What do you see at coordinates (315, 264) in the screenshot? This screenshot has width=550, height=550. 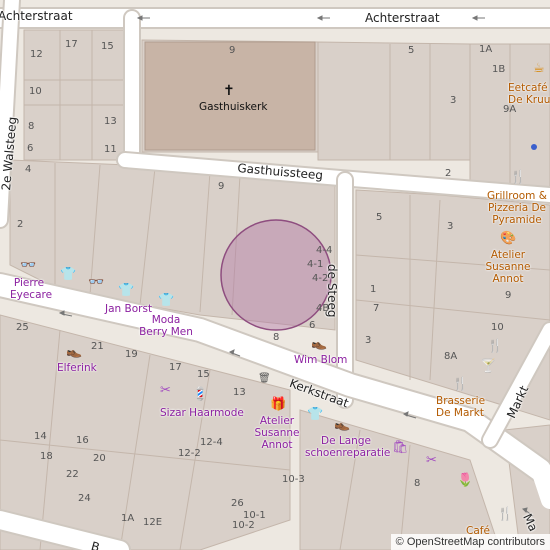 I see `house-number: 4-1` at bounding box center [315, 264].